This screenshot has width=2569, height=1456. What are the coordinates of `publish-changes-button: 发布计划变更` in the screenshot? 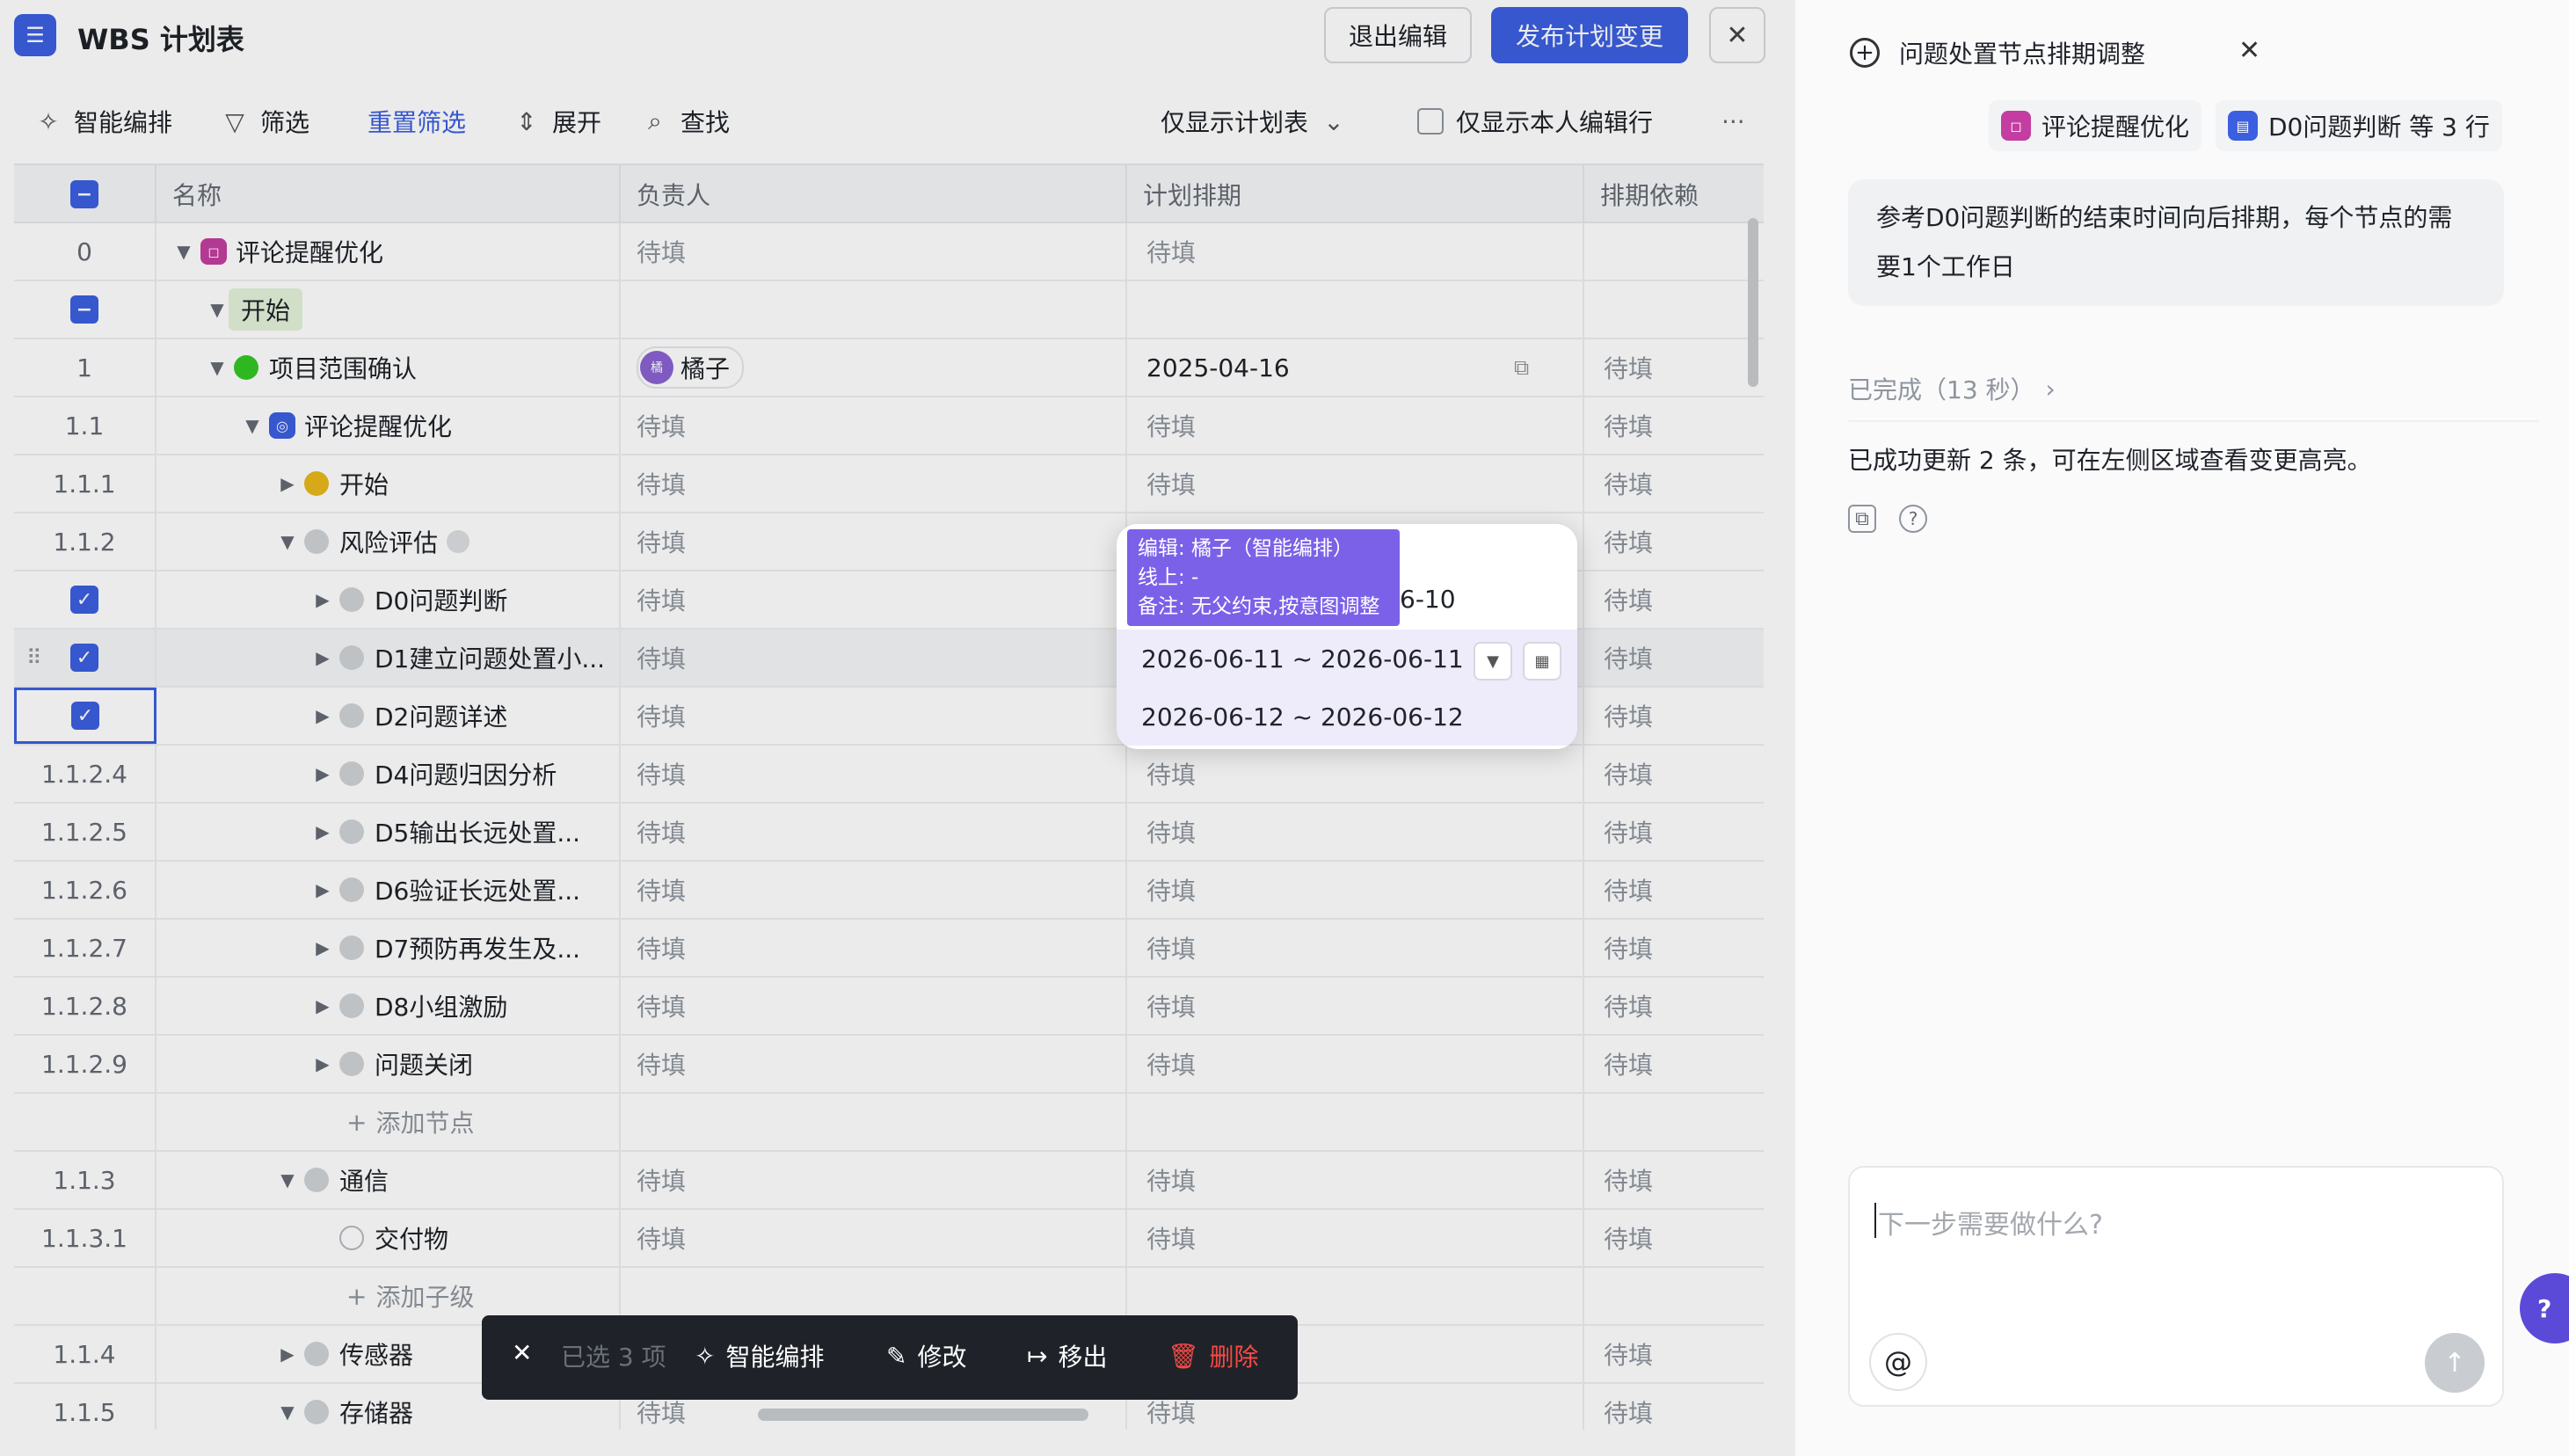 It's located at (1590, 35).